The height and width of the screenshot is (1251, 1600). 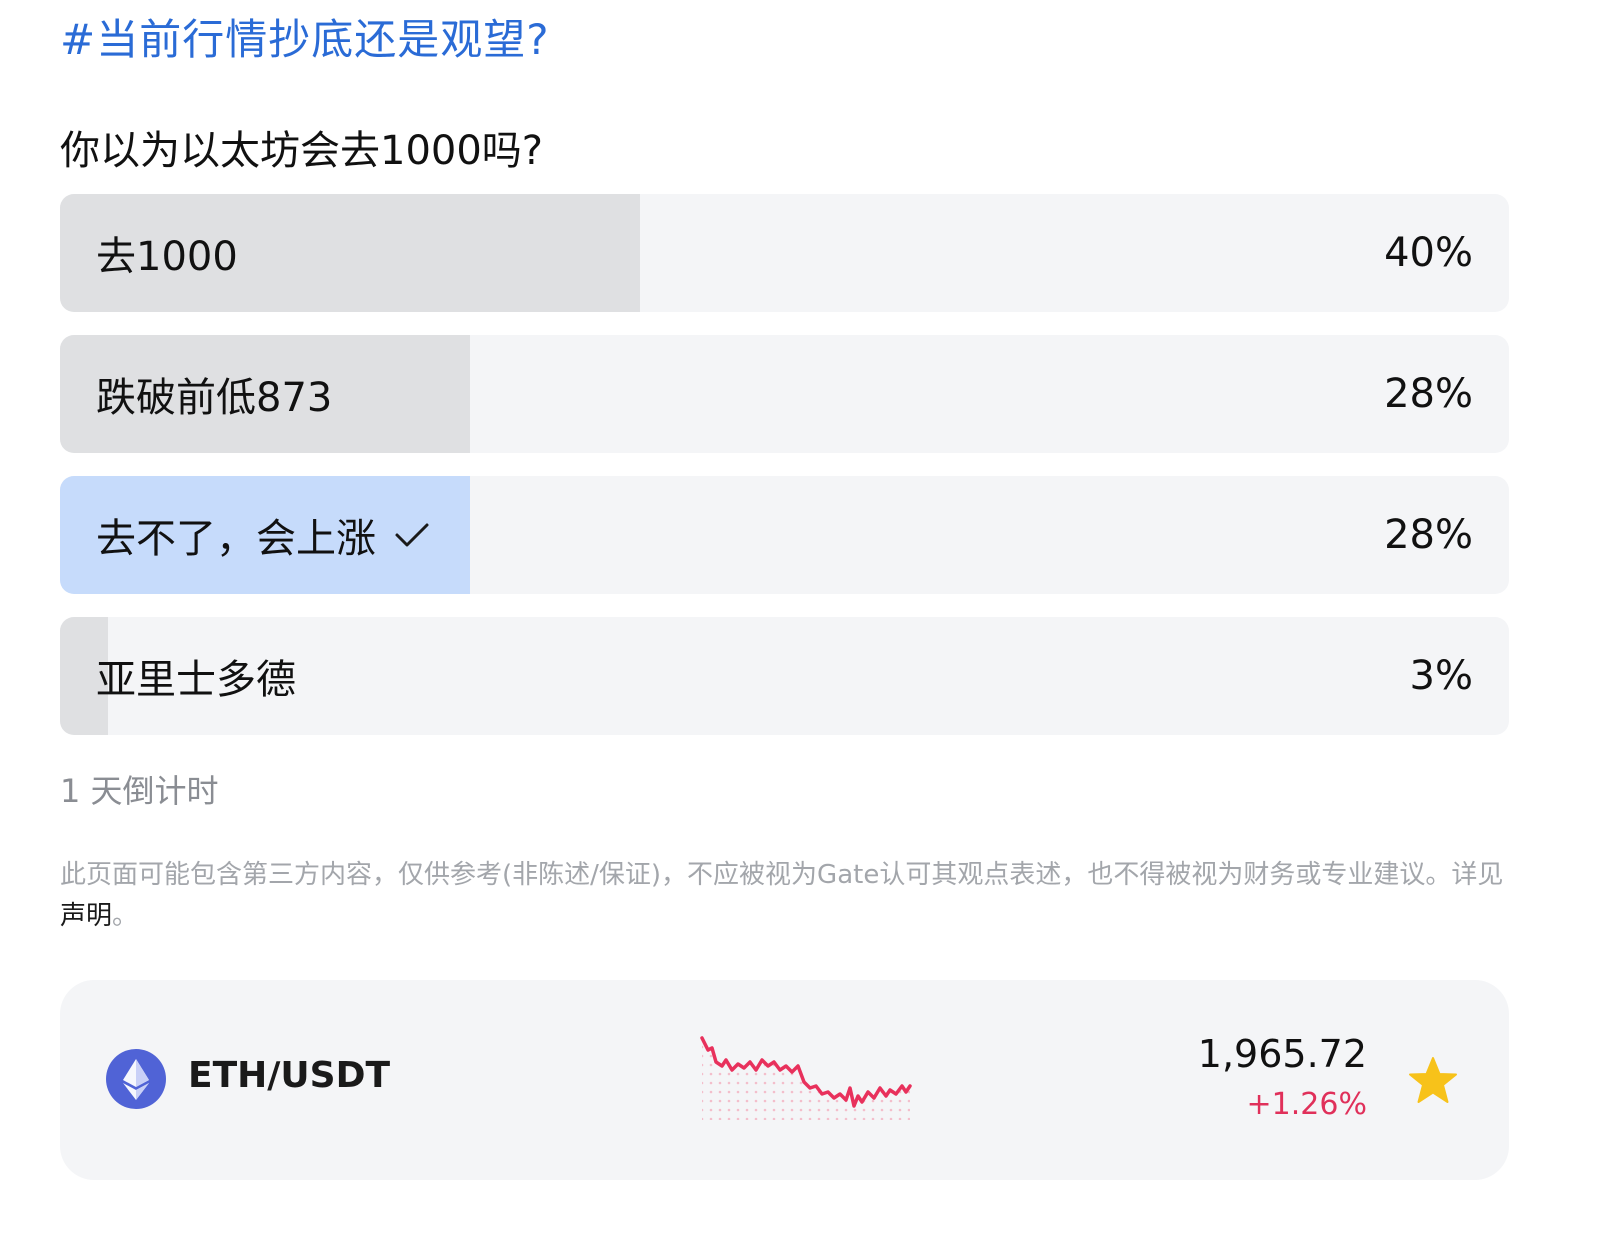 What do you see at coordinates (86, 916) in the screenshot?
I see `disclaimer-link: 声明` at bounding box center [86, 916].